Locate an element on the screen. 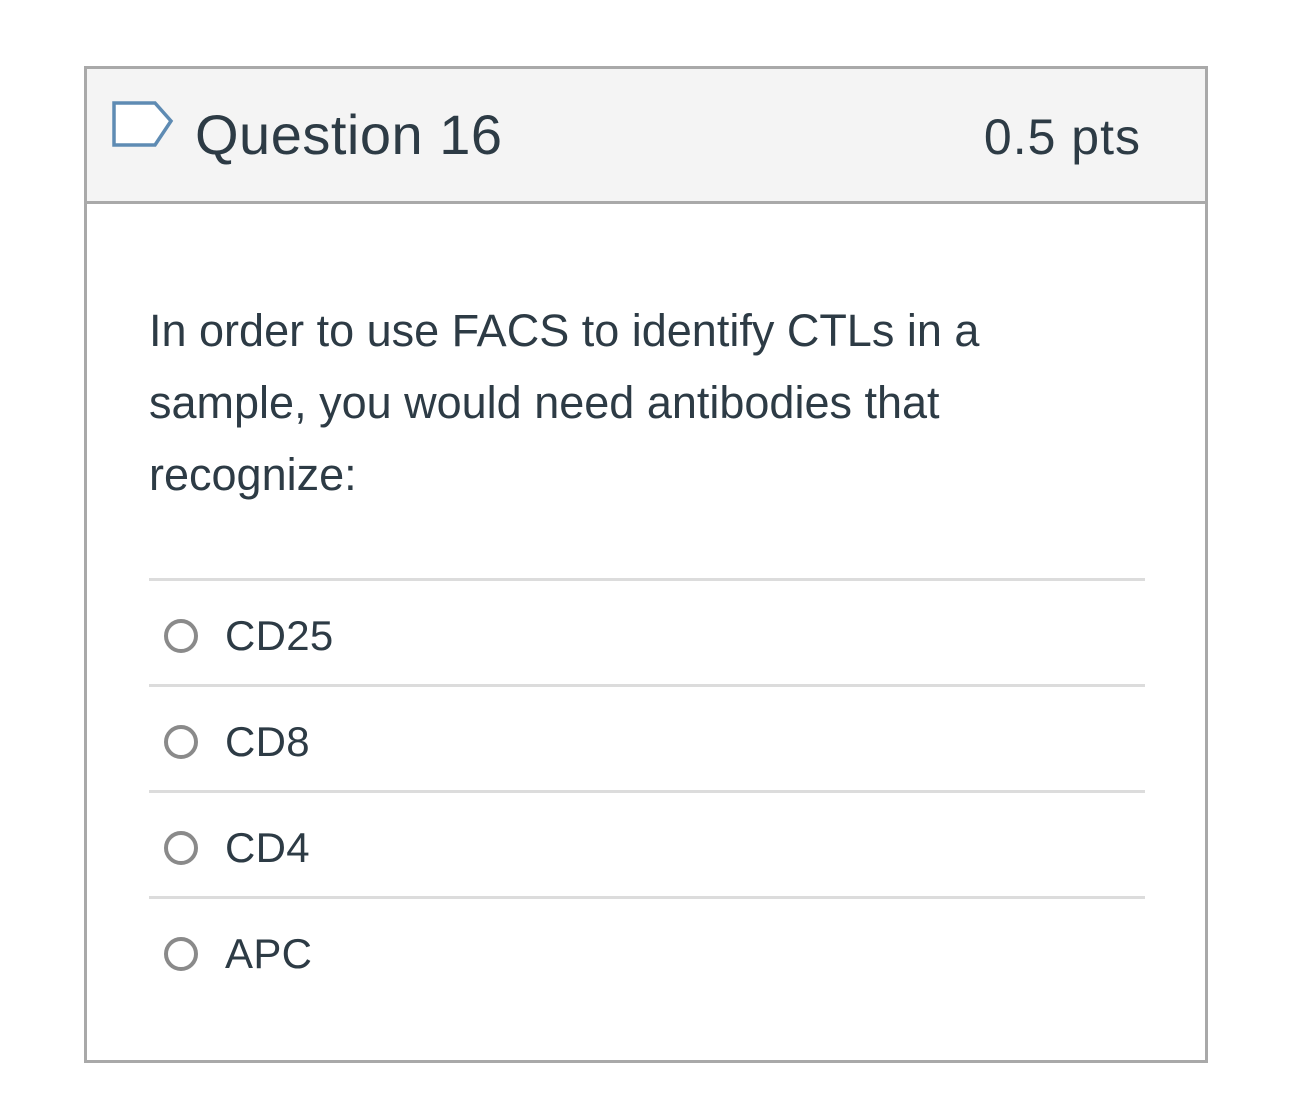 This screenshot has height=1113, width=1290. flag-question-icon is located at coordinates (143, 125).